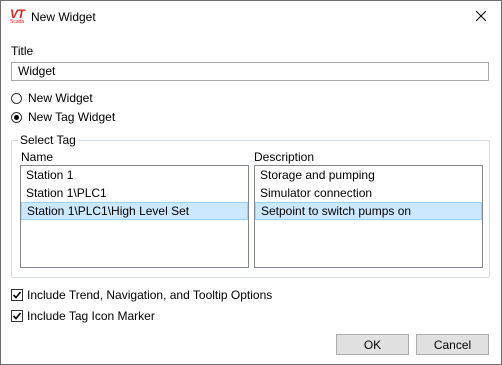  What do you see at coordinates (368, 211) in the screenshot?
I see `description-list-item: Setpoint to switch pumps on` at bounding box center [368, 211].